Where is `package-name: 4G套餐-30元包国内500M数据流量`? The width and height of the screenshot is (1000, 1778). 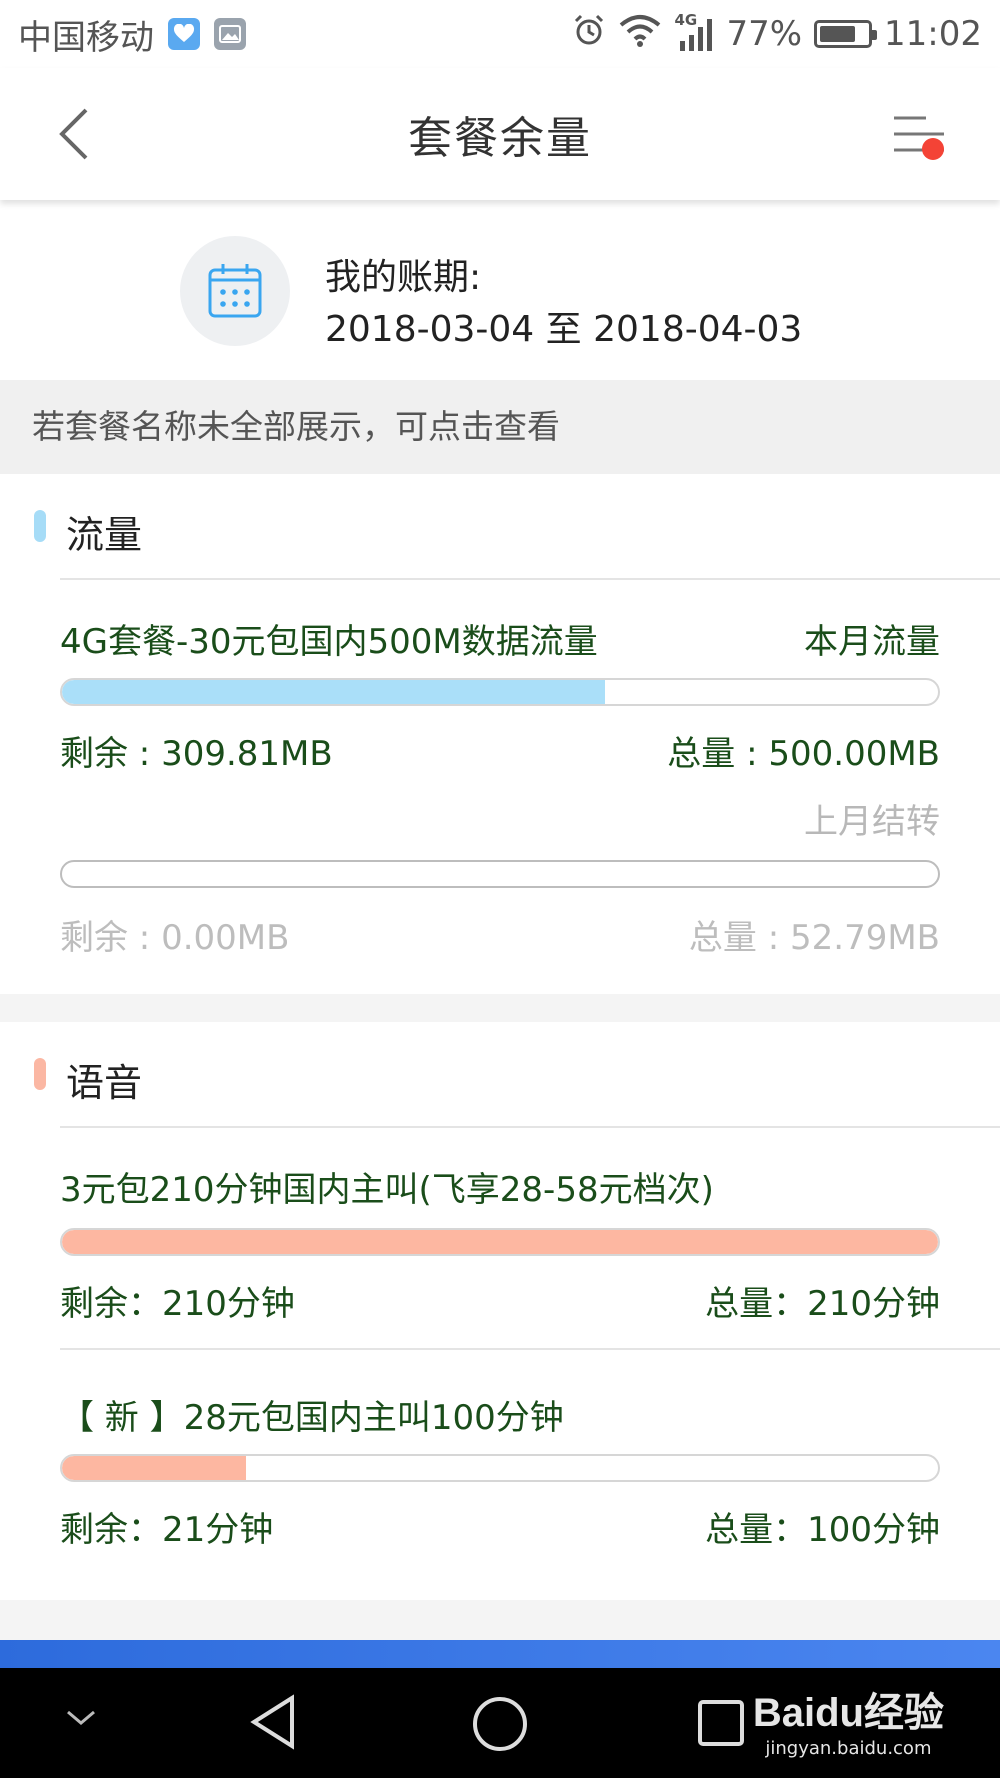 package-name: 4G套餐-30元包国内500M数据流量 is located at coordinates (329, 642).